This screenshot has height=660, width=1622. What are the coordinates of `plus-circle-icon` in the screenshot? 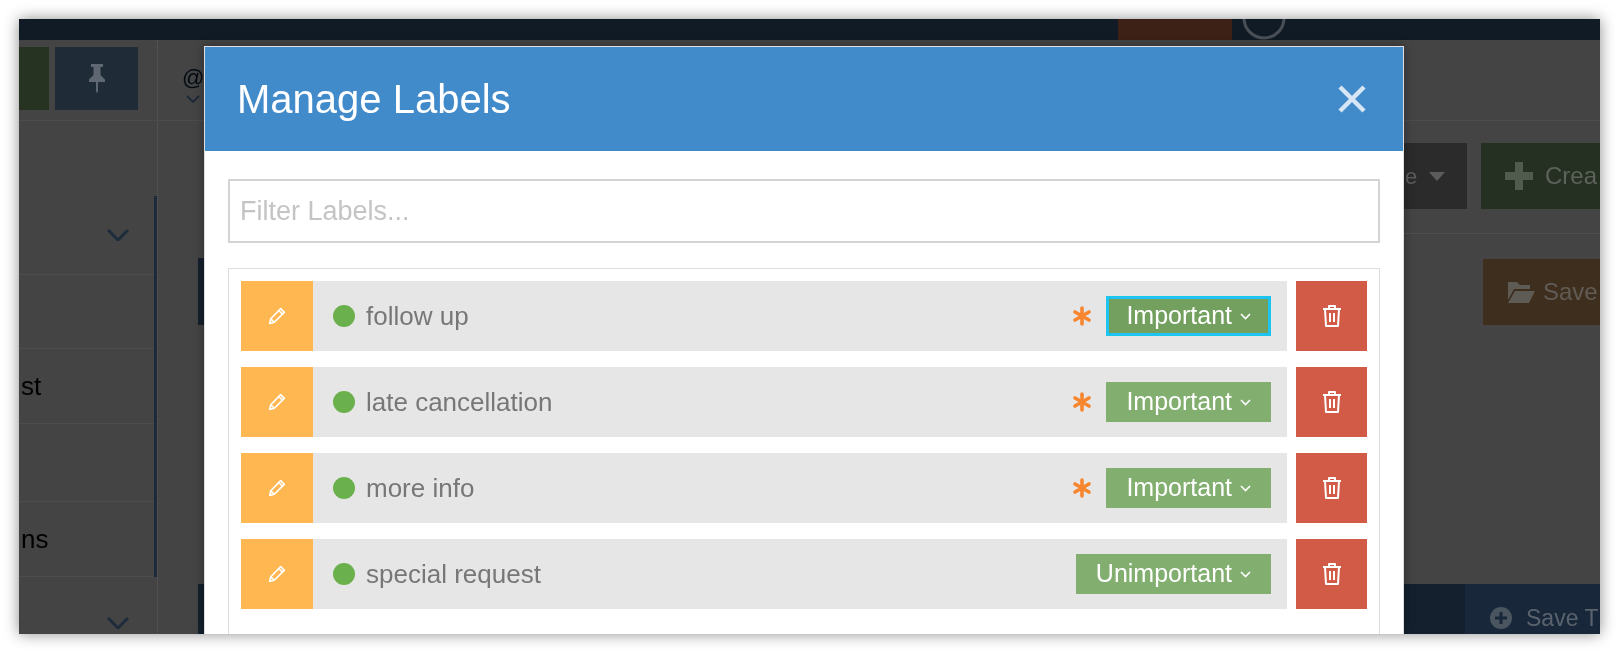 It's located at (1501, 618).